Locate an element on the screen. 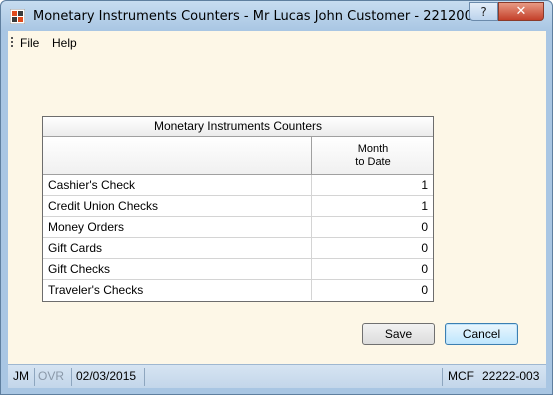 The image size is (553, 395). instrument-name: Money Orders is located at coordinates (177, 227).